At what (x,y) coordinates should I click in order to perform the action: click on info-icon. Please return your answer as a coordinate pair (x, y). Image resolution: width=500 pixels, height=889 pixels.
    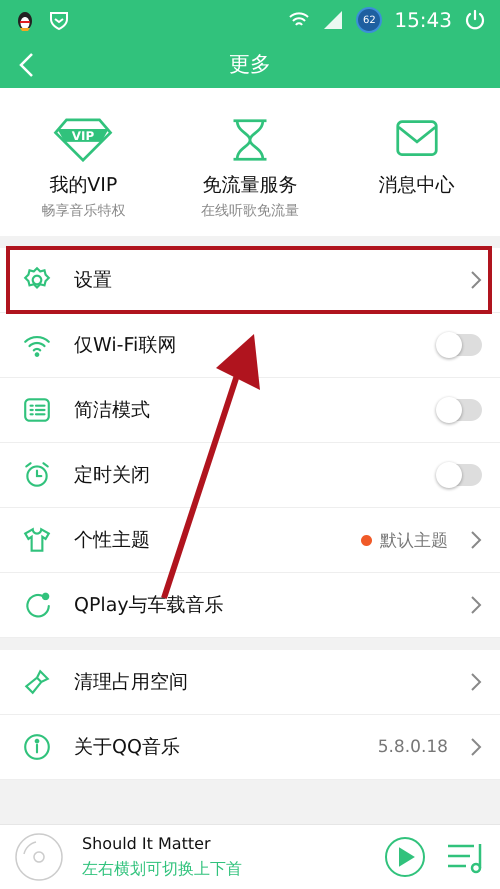
    Looking at the image, I should click on (37, 747).